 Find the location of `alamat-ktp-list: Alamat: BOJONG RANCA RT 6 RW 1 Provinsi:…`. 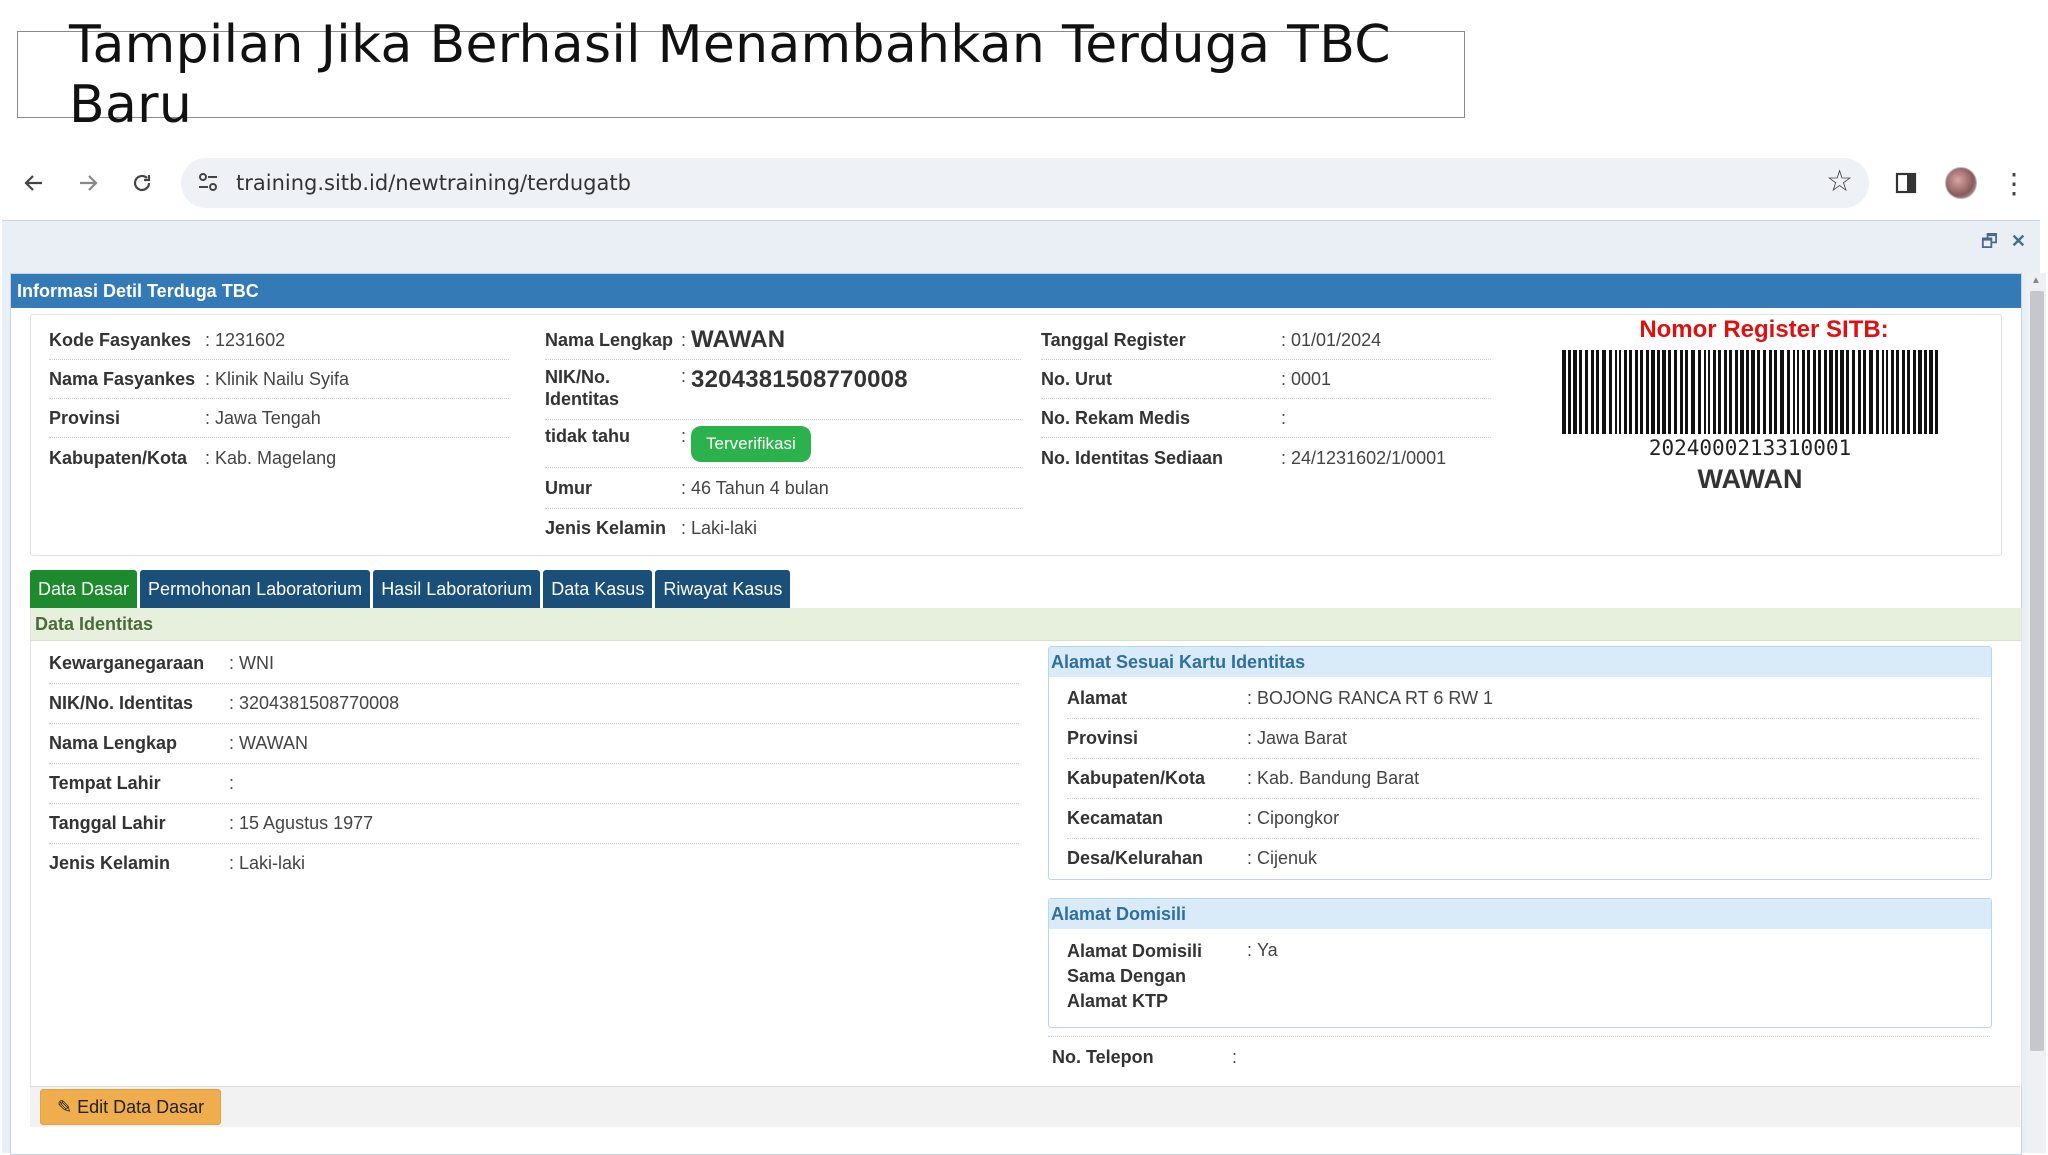

alamat-ktp-list: Alamat: BOJONG RANCA RT 6 RW 1 Provinsi:… is located at coordinates (1520, 777).